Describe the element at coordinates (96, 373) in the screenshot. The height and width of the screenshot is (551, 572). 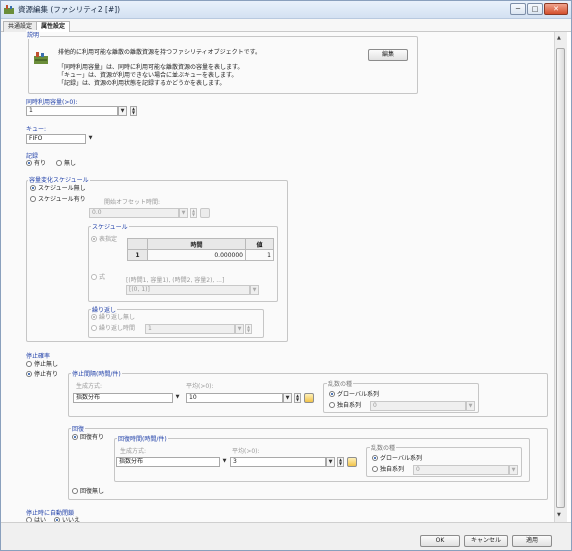
I see `interval-legend: 停止間隔(時間/件)` at that location.